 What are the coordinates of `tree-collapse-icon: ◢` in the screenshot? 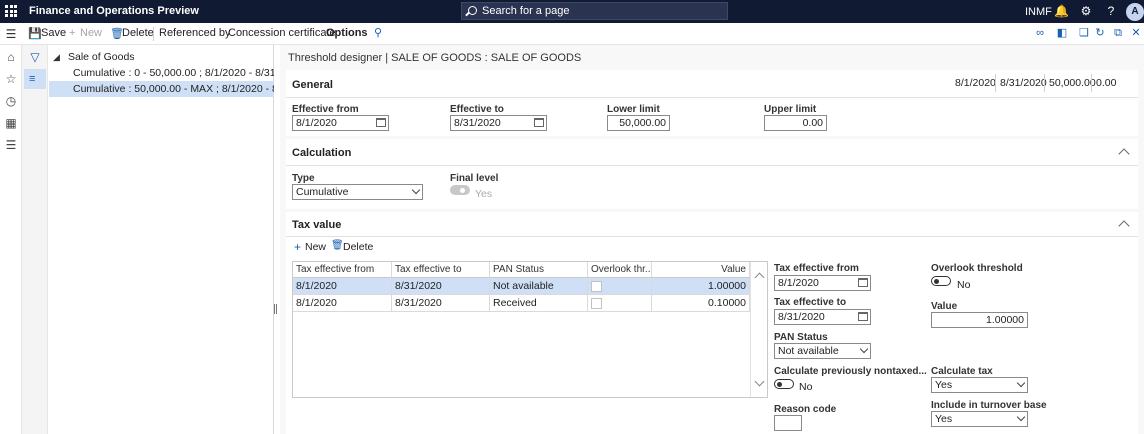 It's located at (56, 57).